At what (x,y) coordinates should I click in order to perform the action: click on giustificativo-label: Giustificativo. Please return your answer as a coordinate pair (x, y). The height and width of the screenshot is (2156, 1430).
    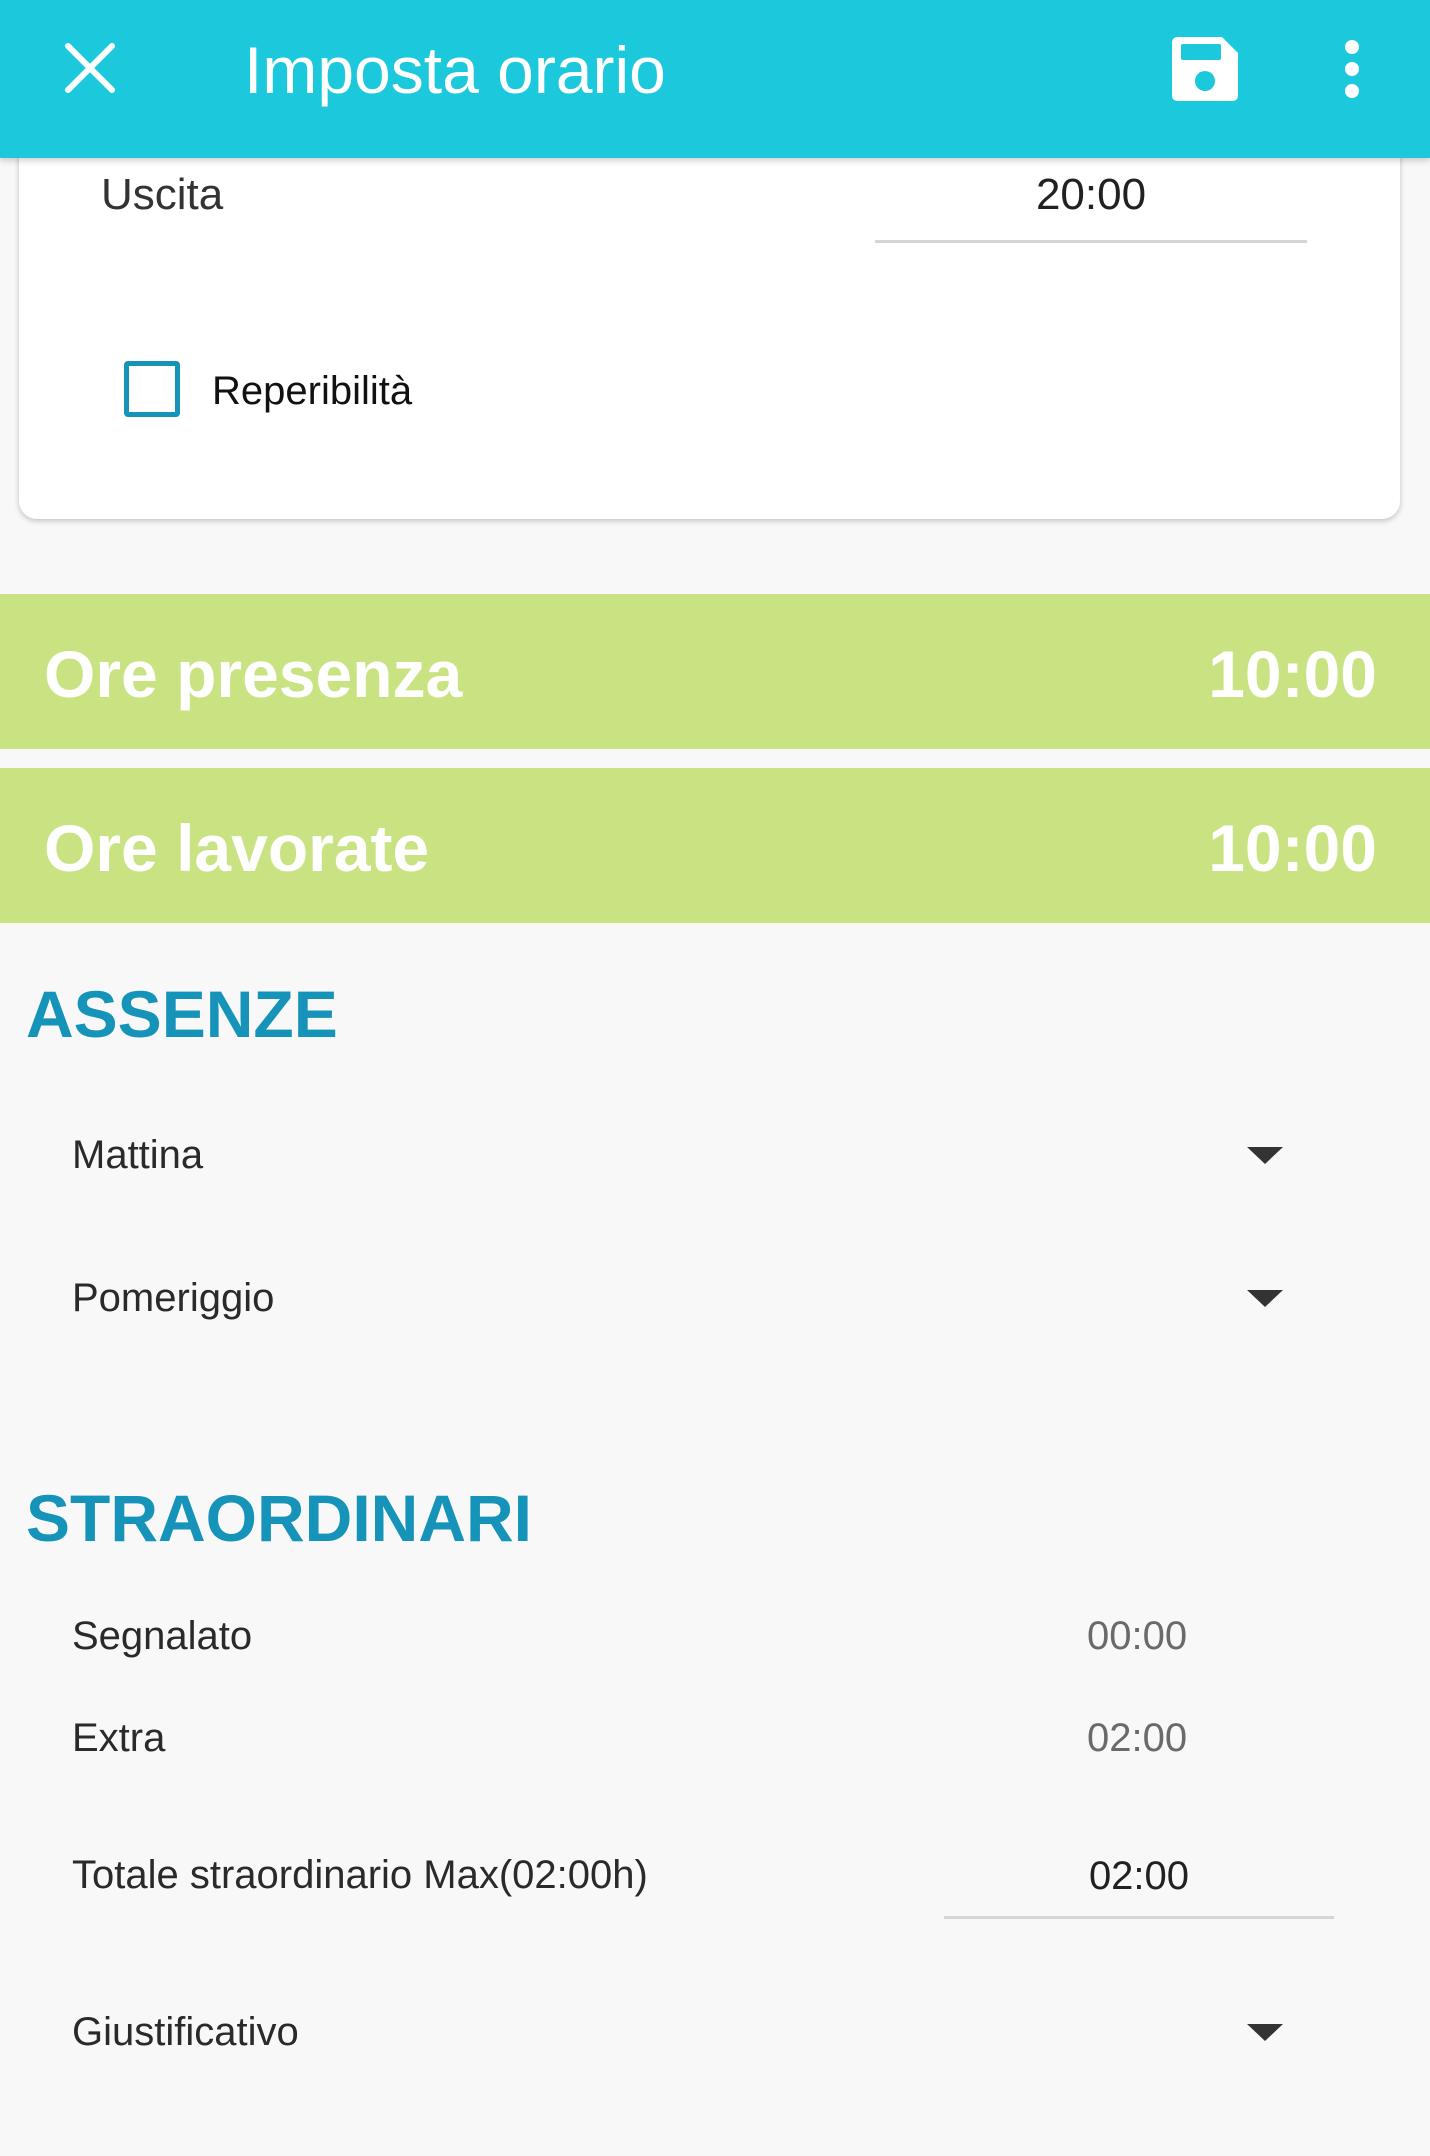
    Looking at the image, I should click on (185, 2032).